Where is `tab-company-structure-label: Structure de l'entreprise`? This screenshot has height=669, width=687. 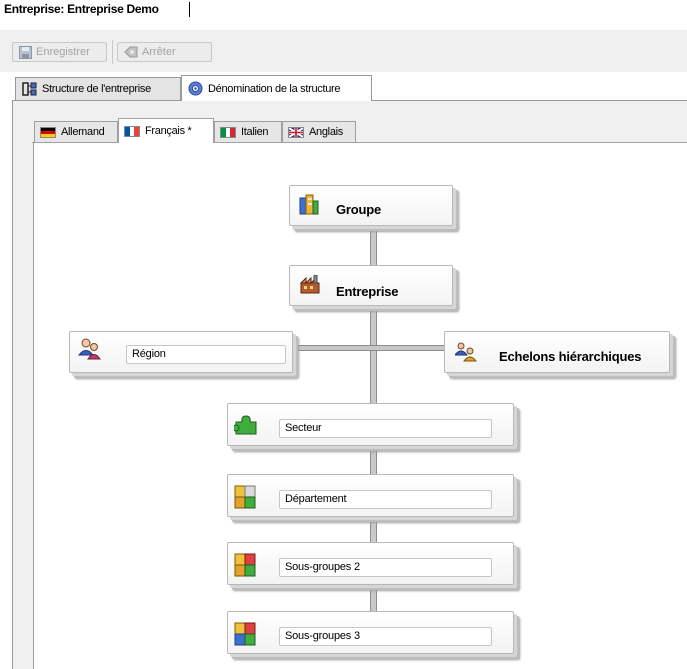 tab-company-structure-label: Structure de l'entreprise is located at coordinates (96, 89).